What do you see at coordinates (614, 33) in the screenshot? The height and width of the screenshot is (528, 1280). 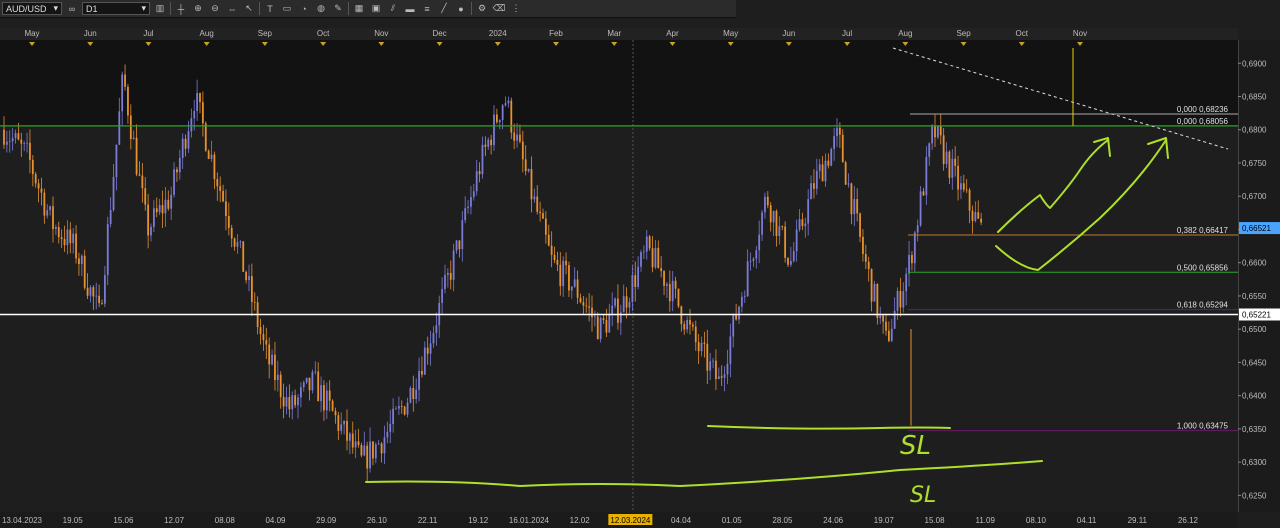 I see `top-month-label: Mar` at bounding box center [614, 33].